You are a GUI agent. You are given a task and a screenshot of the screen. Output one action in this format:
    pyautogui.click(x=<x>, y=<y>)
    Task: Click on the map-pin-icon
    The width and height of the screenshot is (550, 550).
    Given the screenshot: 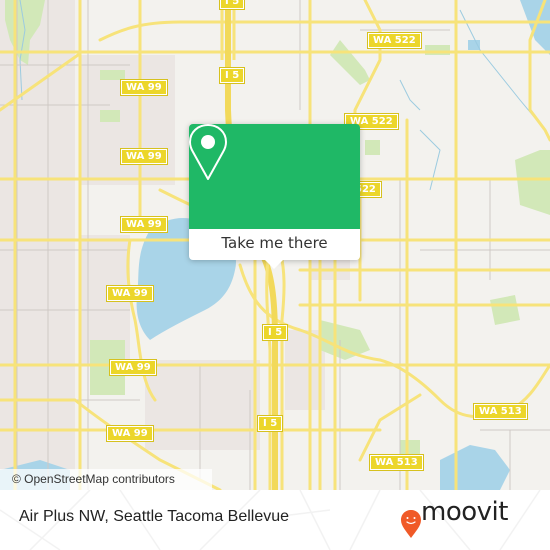 What is the action you would take?
    pyautogui.click(x=208, y=152)
    